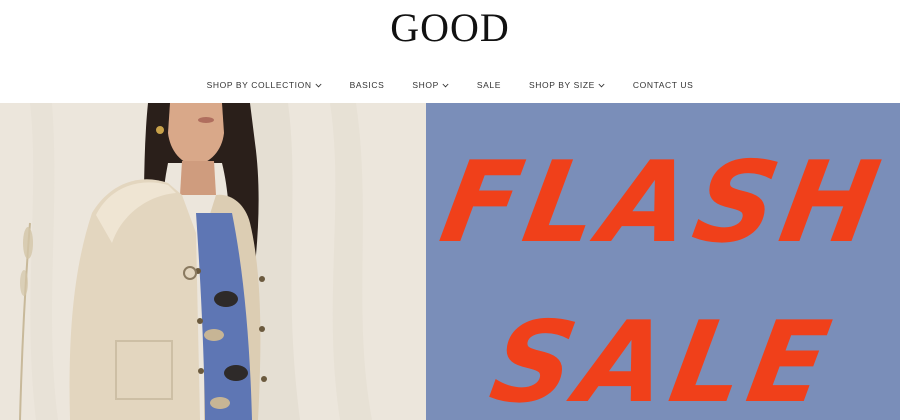 This screenshot has height=420, width=900. I want to click on nav-sale: SALE, so click(489, 85).